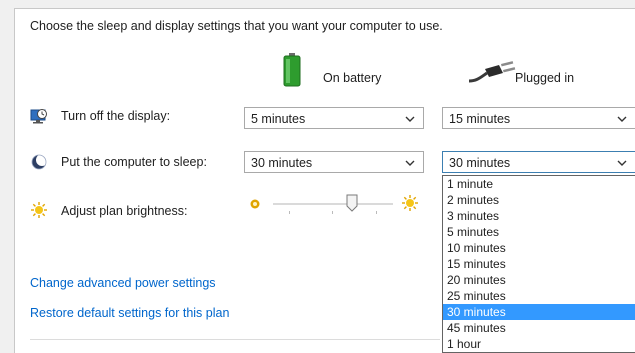 This screenshot has height=353, width=635. I want to click on turn-off-display-label: Turn off the display:, so click(116, 116).